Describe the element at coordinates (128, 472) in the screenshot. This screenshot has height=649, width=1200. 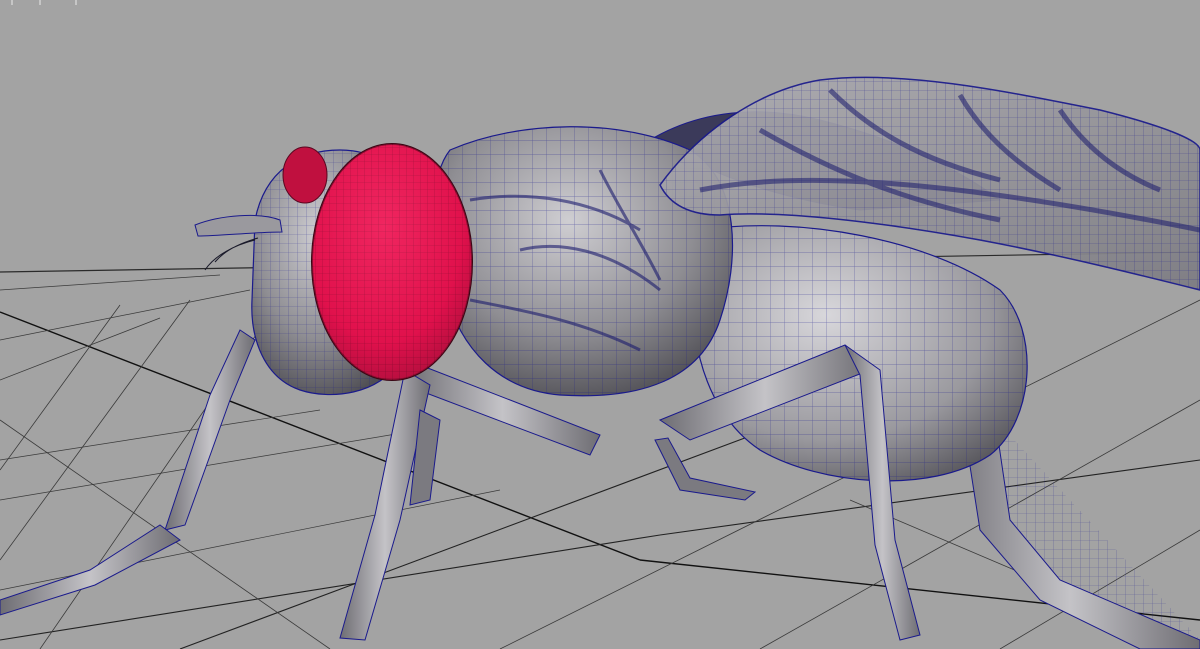
I see `far-front-leg` at that location.